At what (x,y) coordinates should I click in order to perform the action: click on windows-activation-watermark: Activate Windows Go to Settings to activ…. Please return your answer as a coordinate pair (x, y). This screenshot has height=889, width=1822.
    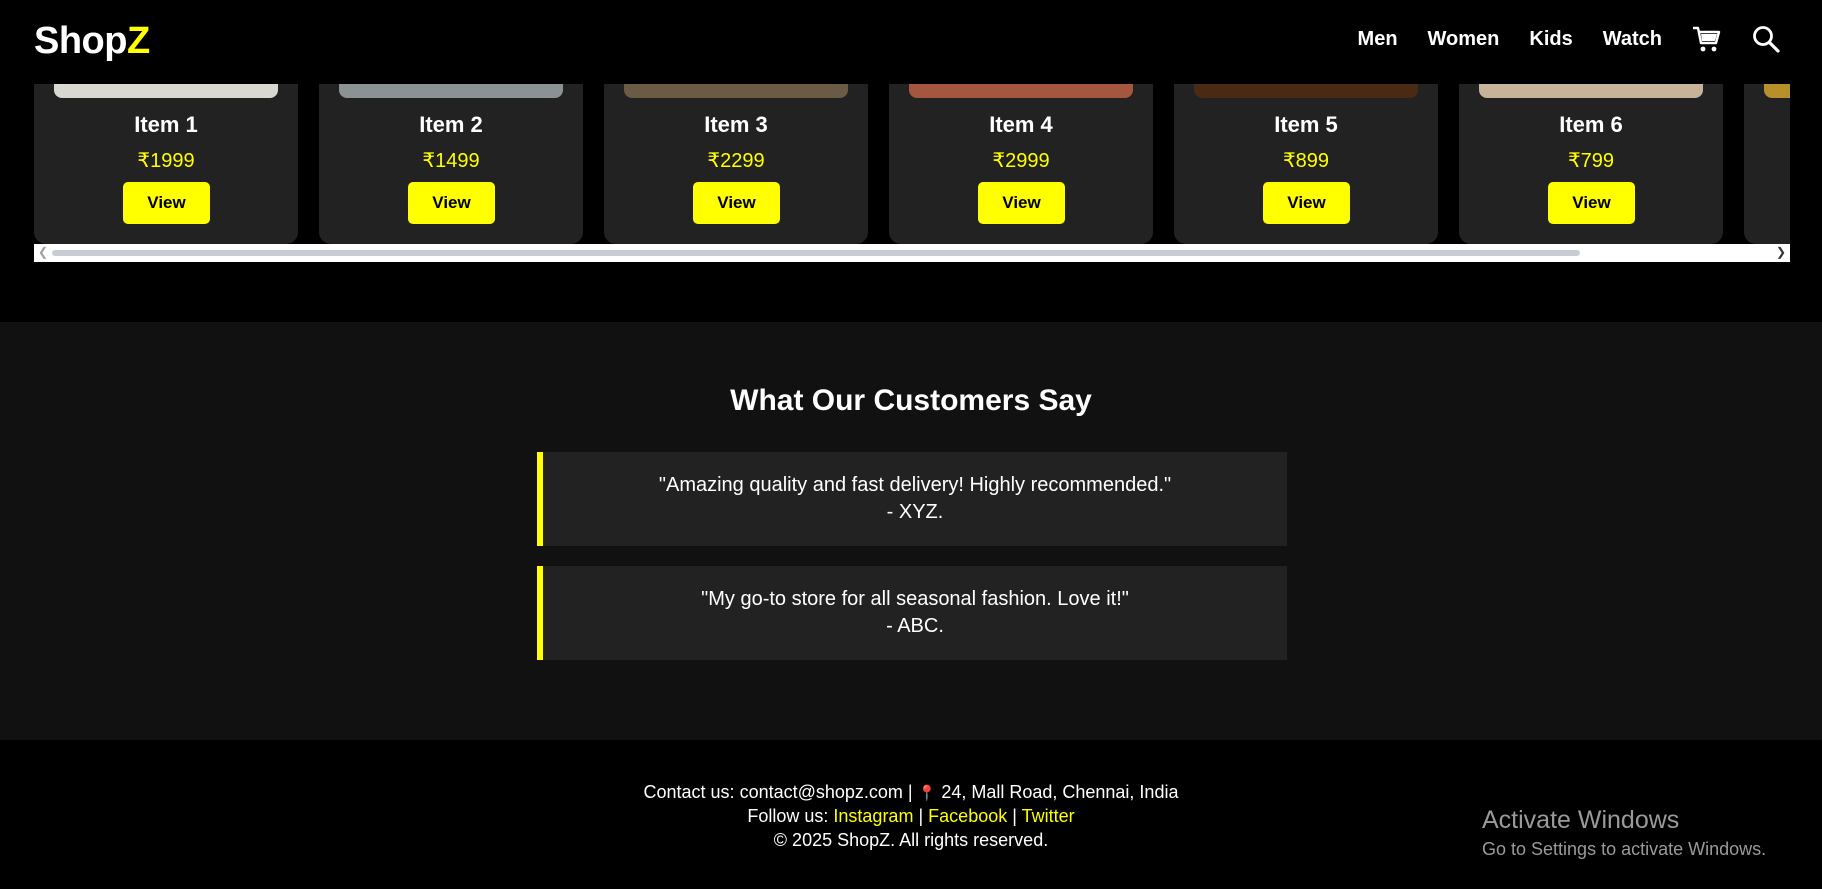
    Looking at the image, I should click on (1624, 833).